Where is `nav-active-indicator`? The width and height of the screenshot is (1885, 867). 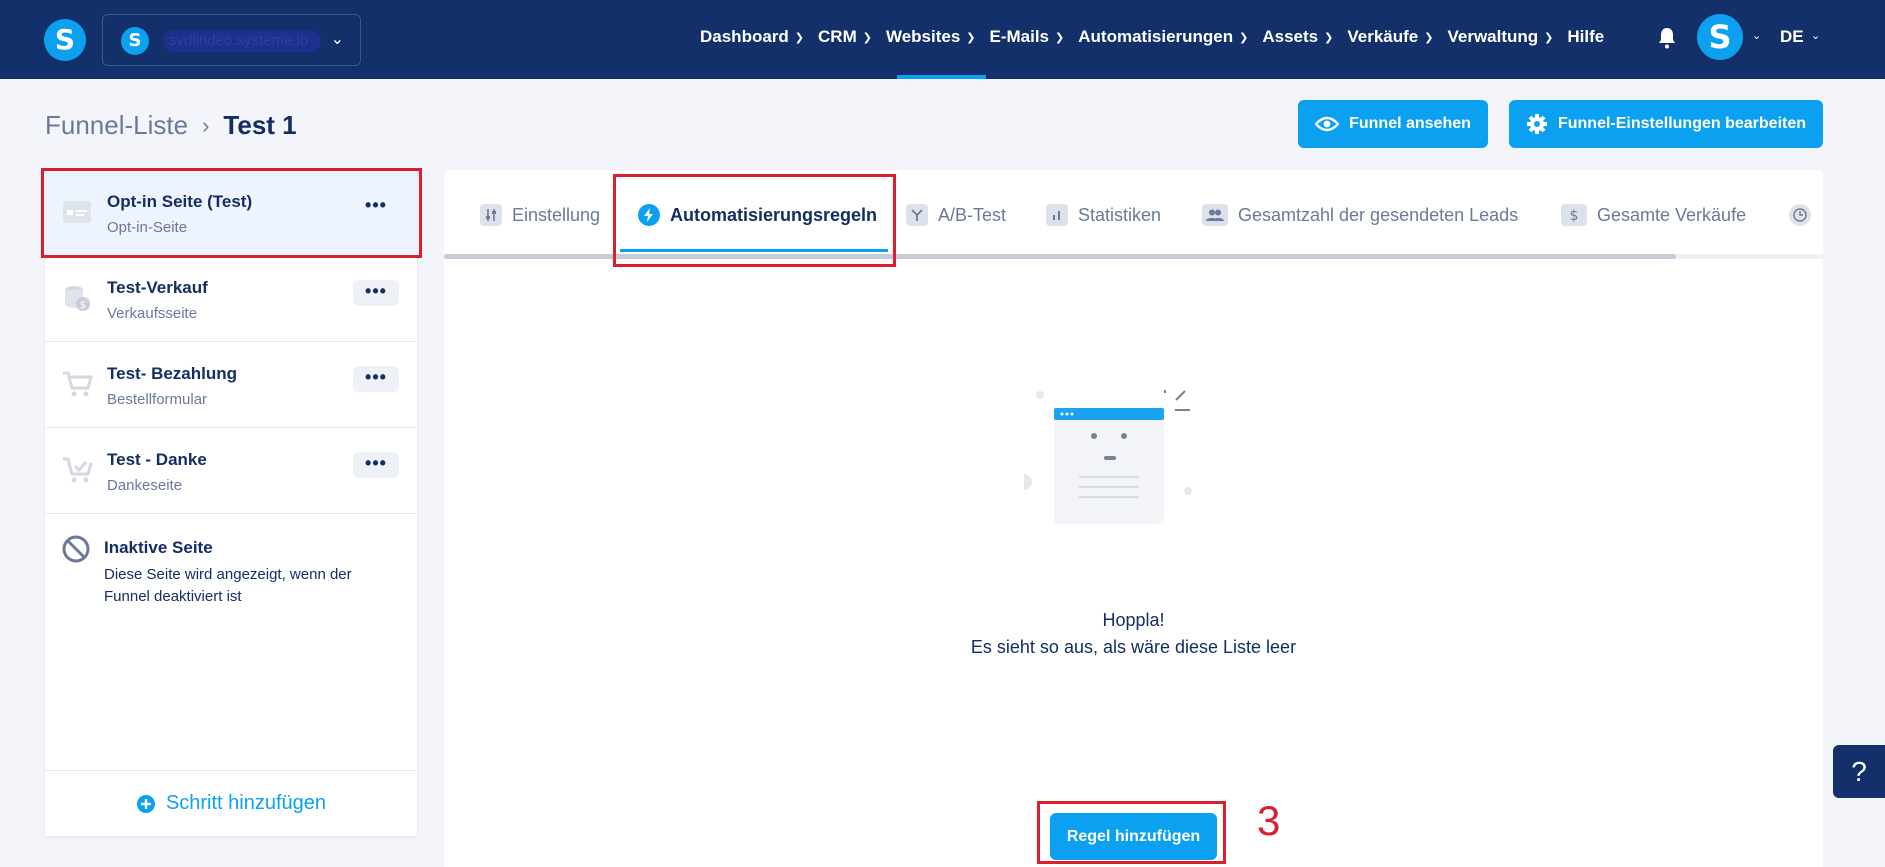 nav-active-indicator is located at coordinates (941, 77).